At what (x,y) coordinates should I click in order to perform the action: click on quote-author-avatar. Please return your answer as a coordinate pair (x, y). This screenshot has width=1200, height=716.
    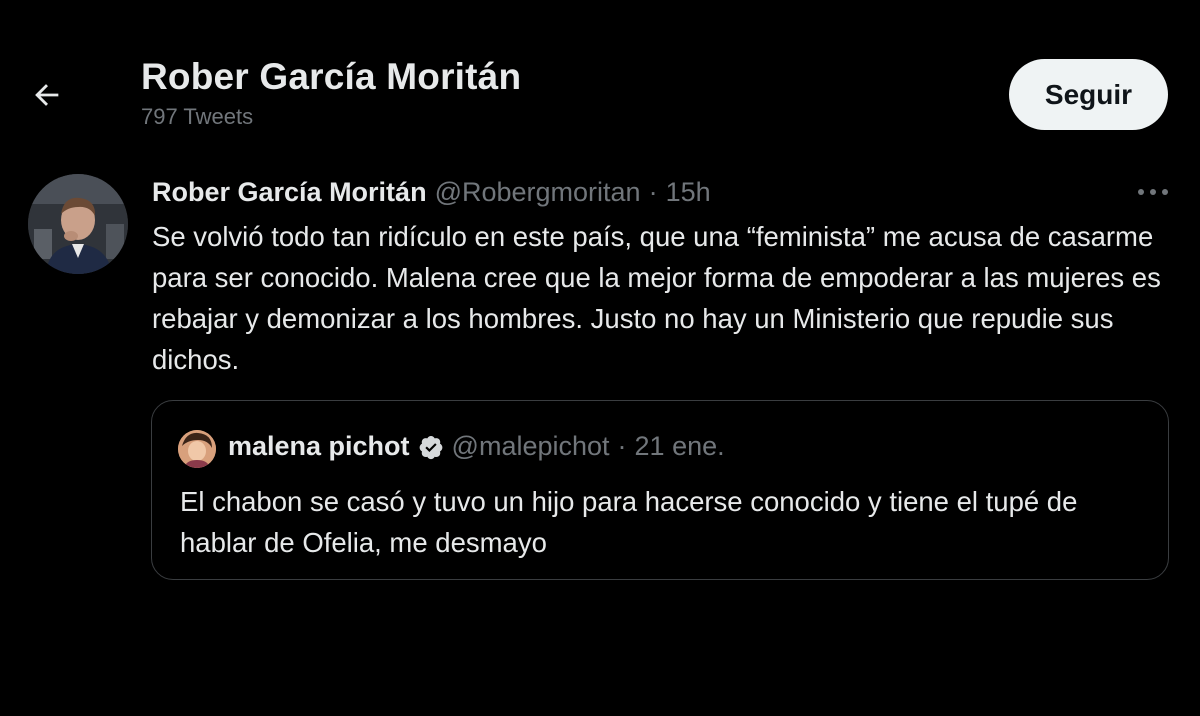
    Looking at the image, I should click on (197, 449).